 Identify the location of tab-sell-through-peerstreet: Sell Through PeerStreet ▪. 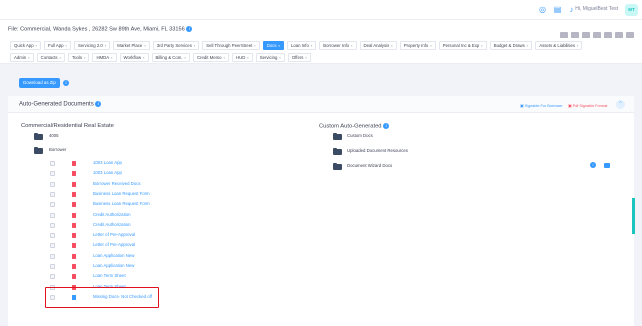
(231, 45).